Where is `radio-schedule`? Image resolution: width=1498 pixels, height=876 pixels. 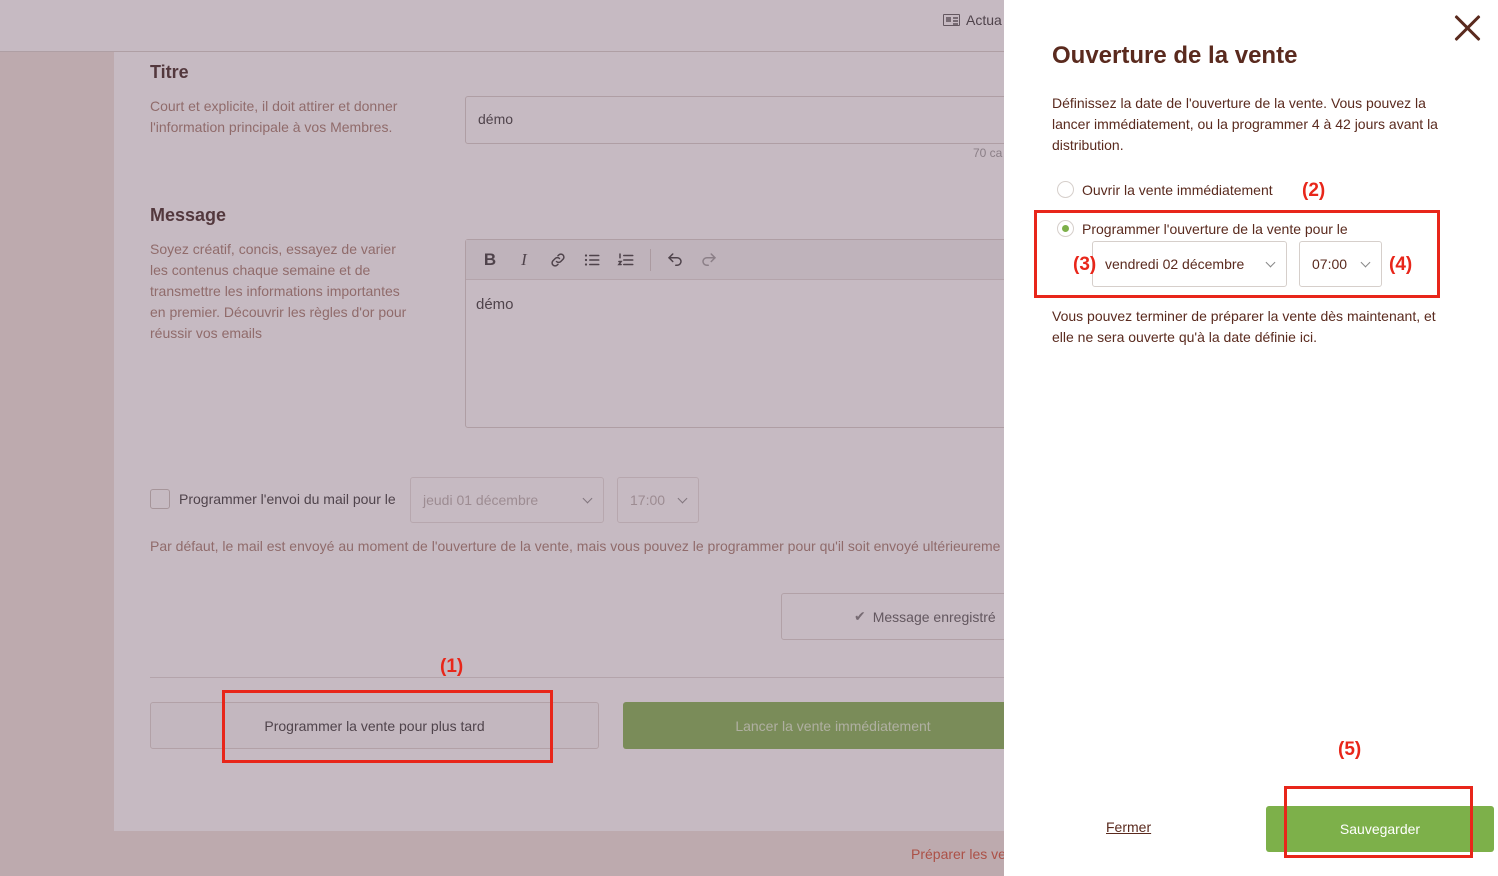
radio-schedule is located at coordinates (1065, 228).